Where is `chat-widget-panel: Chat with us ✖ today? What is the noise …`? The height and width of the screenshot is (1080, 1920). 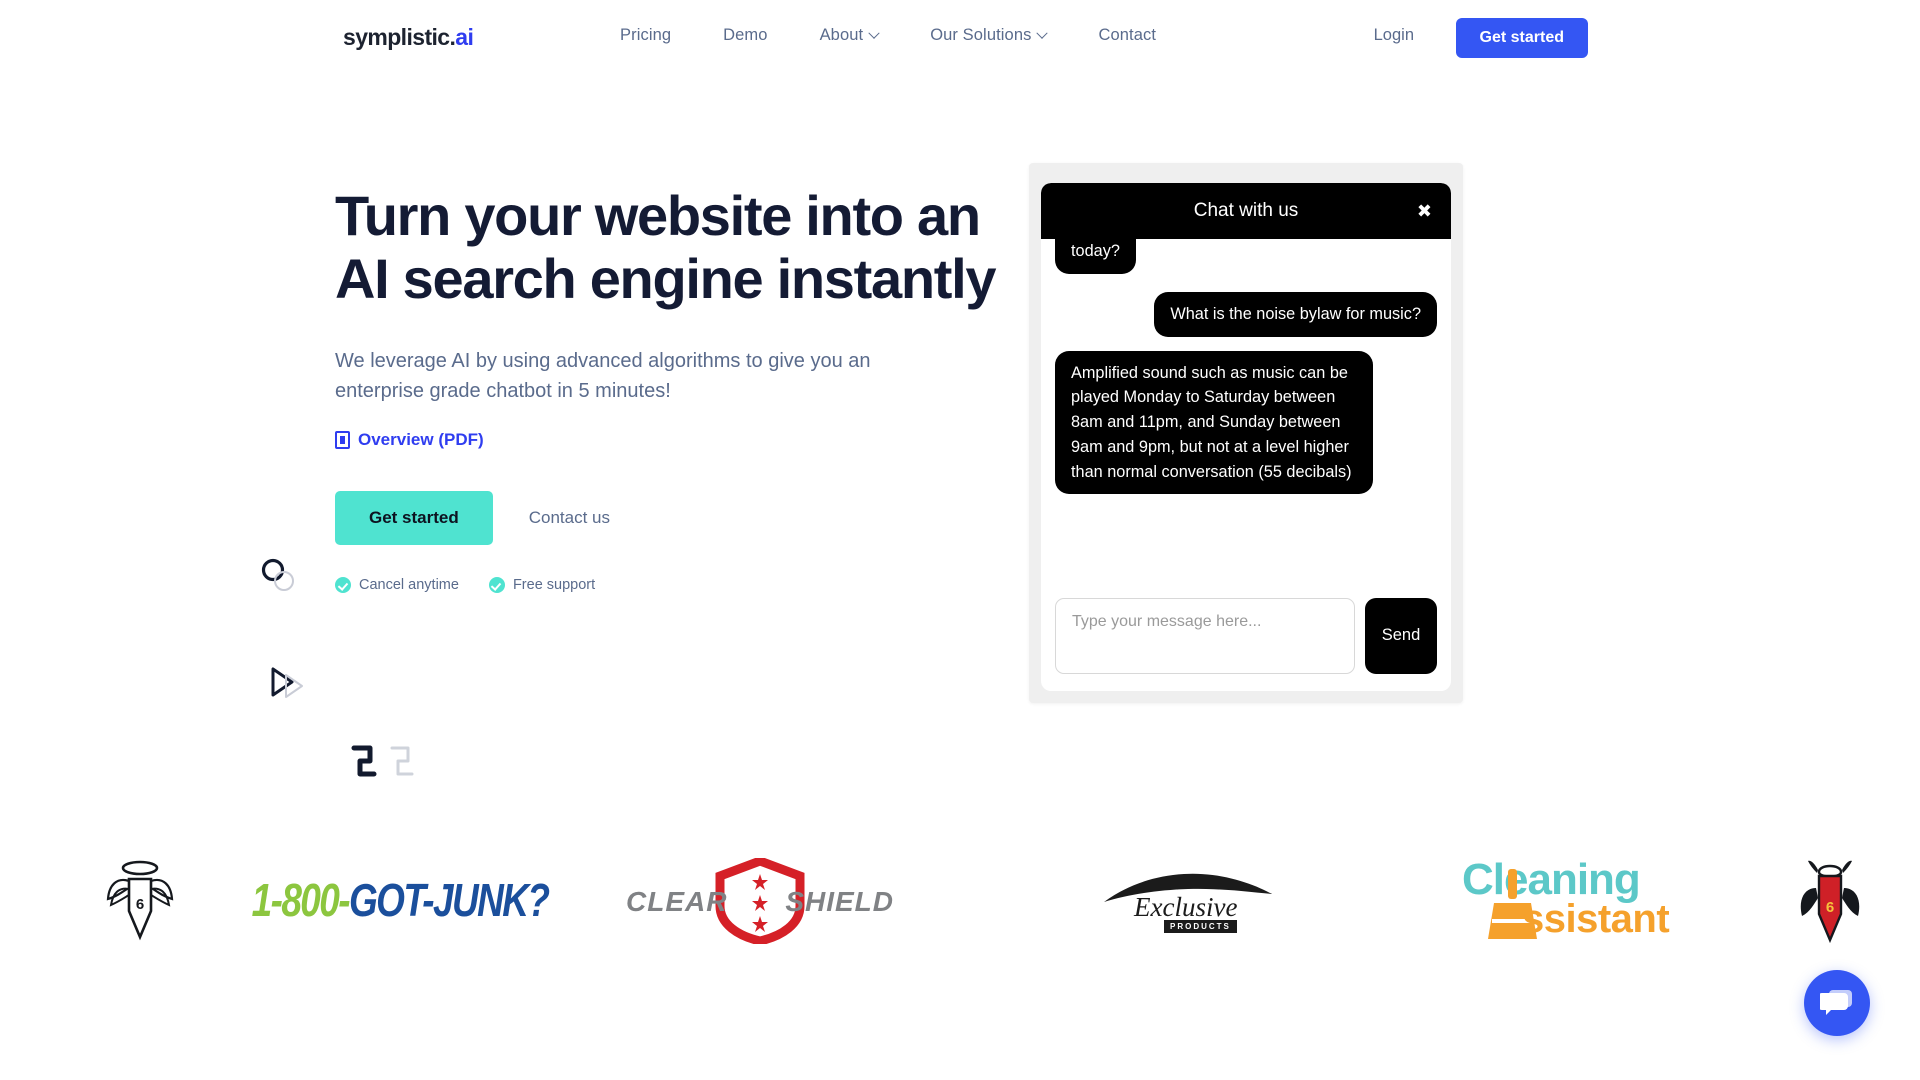
chat-widget-panel: Chat with us ✖ today? What is the noise … is located at coordinates (1246, 437).